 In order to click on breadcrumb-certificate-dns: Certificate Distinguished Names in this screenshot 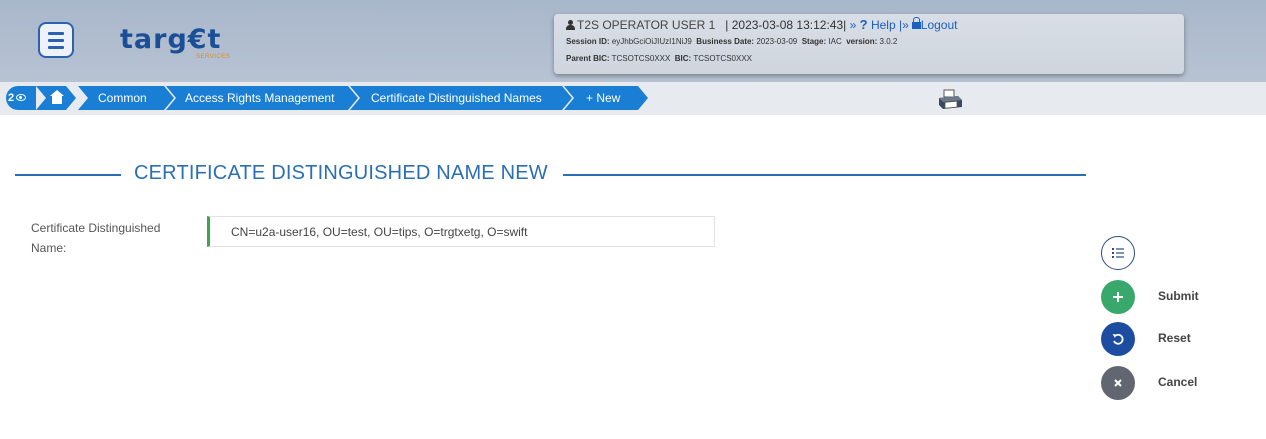, I will do `click(461, 98)`.